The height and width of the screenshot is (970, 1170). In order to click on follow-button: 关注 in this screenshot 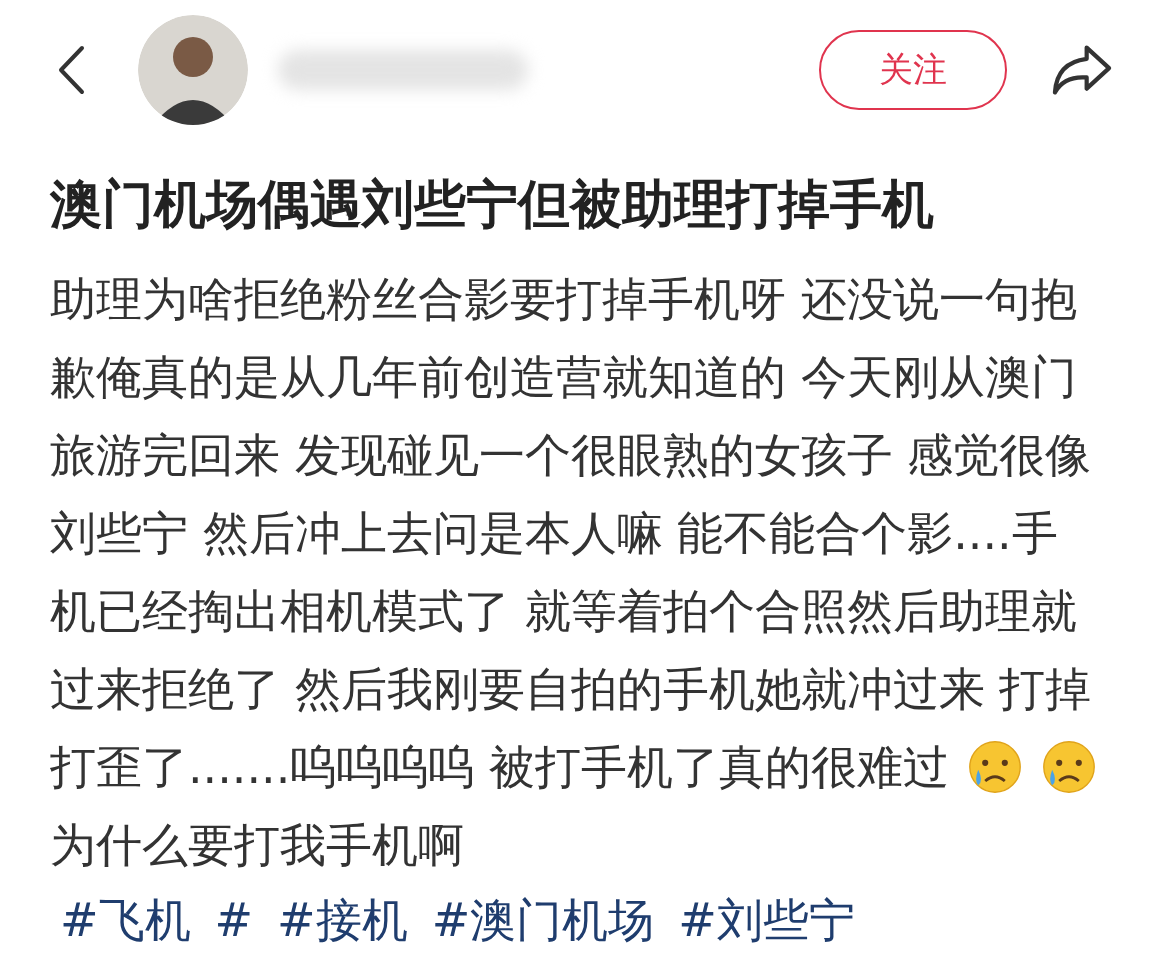, I will do `click(913, 70)`.